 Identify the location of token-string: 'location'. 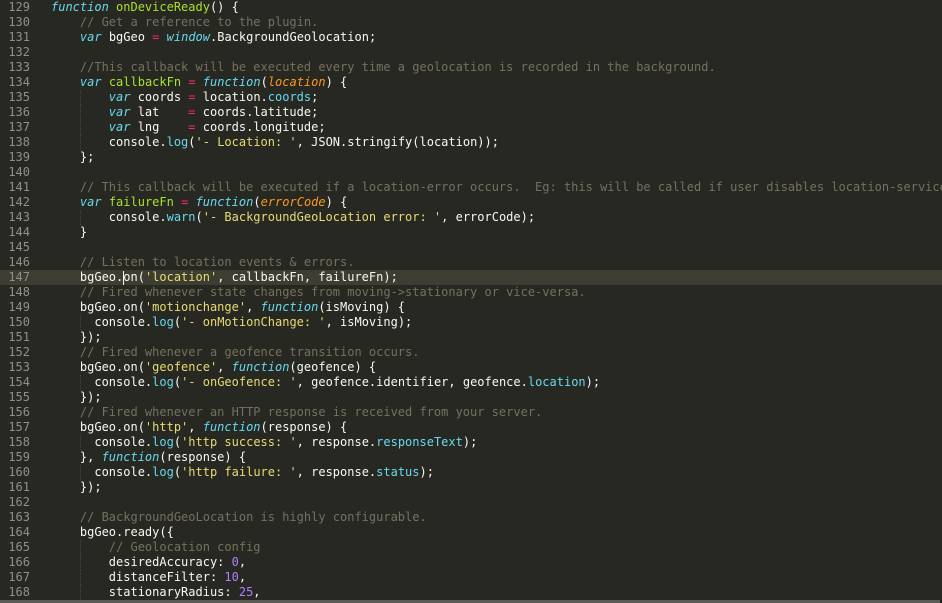
(181, 277).